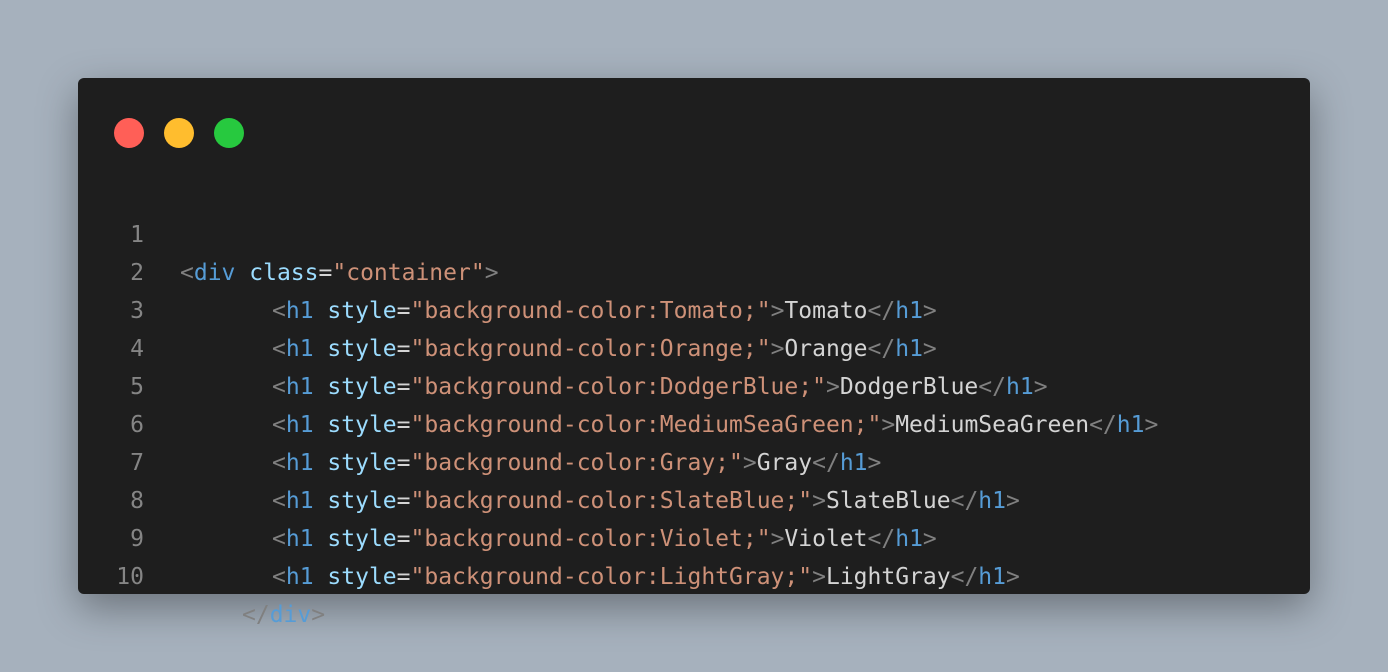  Describe the element at coordinates (299, 577) in the screenshot. I see `open-tag-name: h1` at that location.